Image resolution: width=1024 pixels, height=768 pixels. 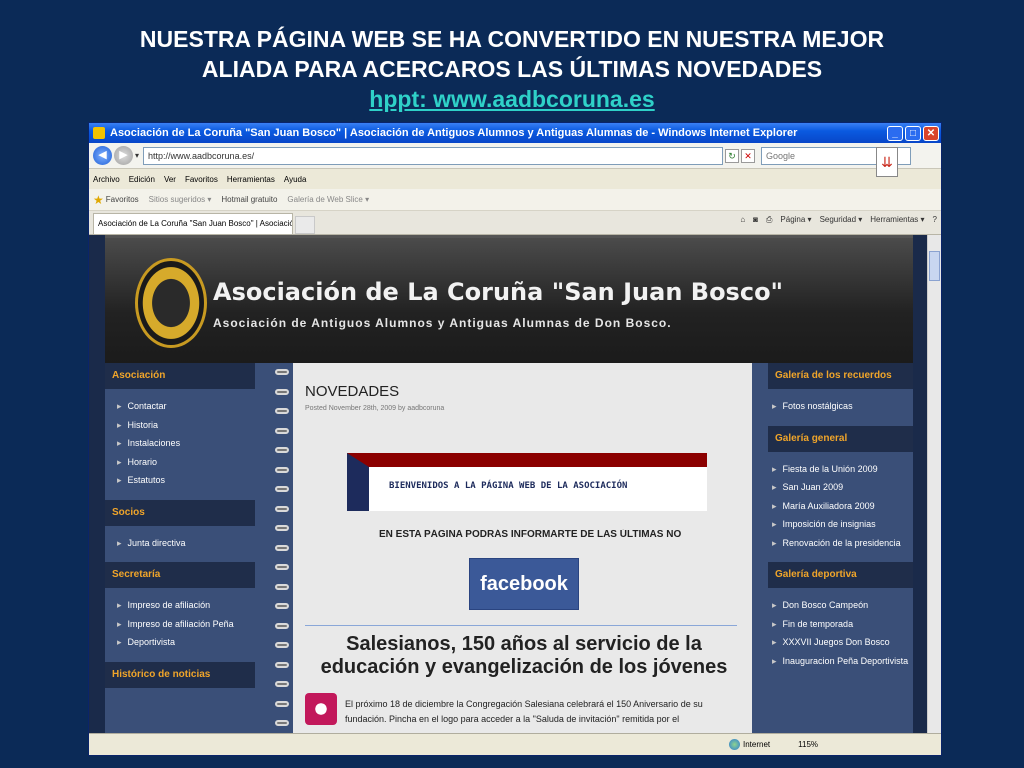 What do you see at coordinates (180, 199) in the screenshot?
I see `favorite-suggested-sites: Sitios sugeridos ▾` at bounding box center [180, 199].